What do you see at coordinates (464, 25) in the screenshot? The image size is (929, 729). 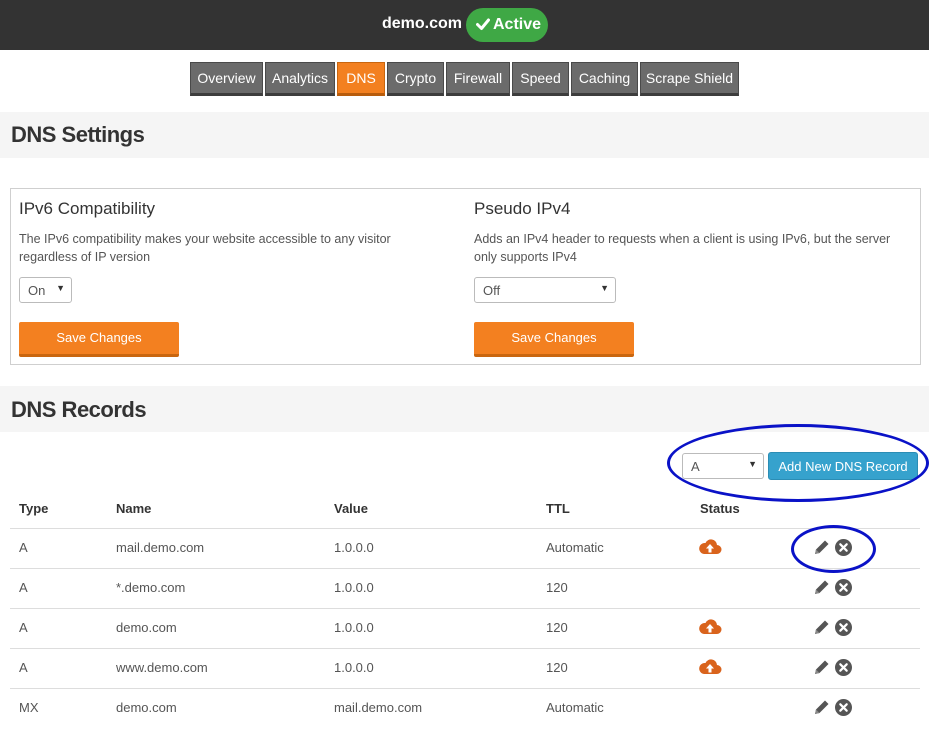 I see `top-bar: demo.com Active` at bounding box center [464, 25].